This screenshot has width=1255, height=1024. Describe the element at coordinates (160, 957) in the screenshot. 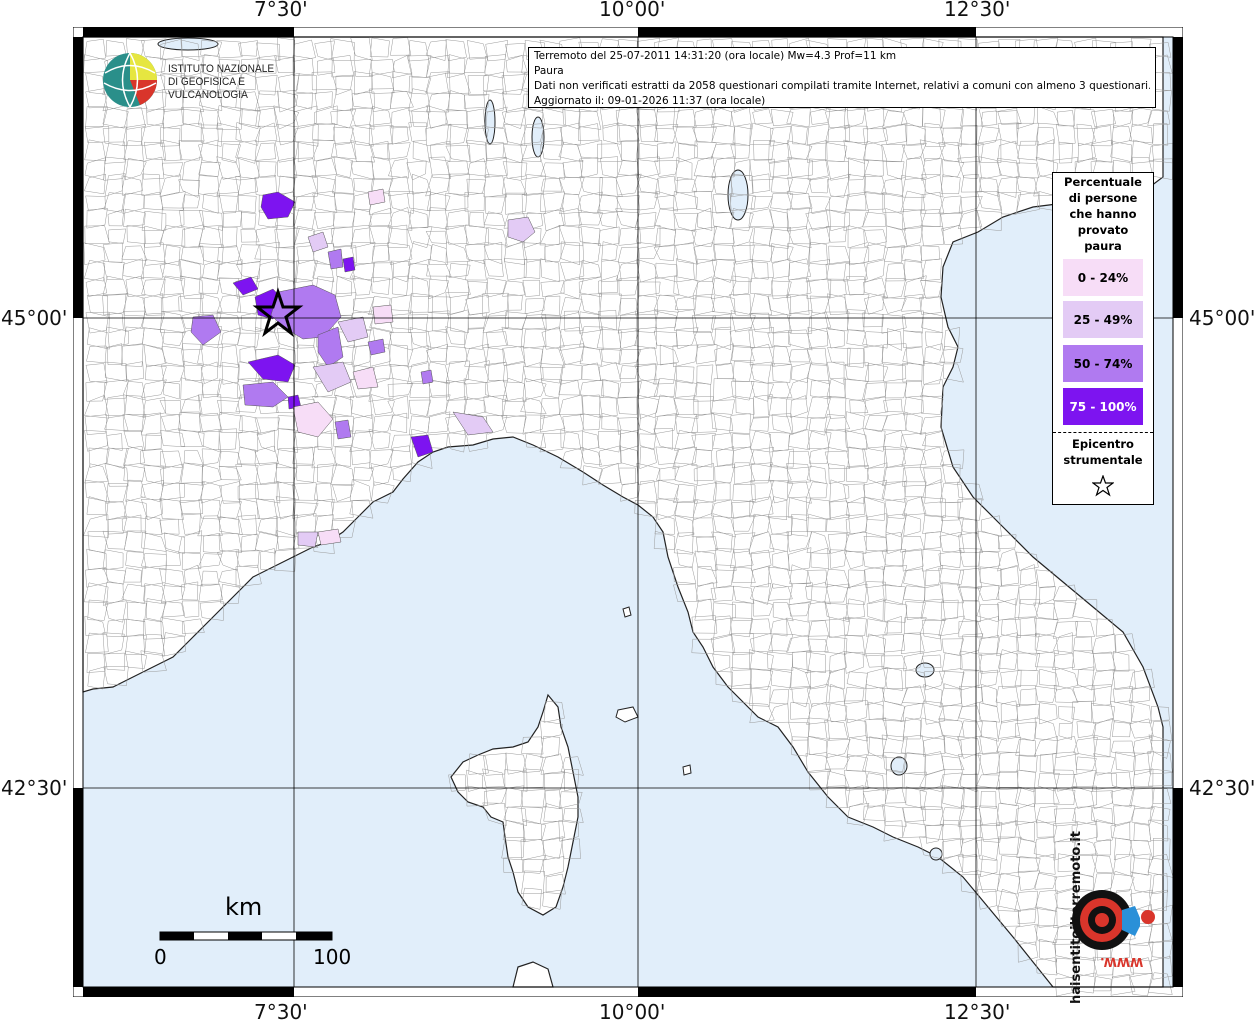

I see `scale-bar-start: 0` at that location.